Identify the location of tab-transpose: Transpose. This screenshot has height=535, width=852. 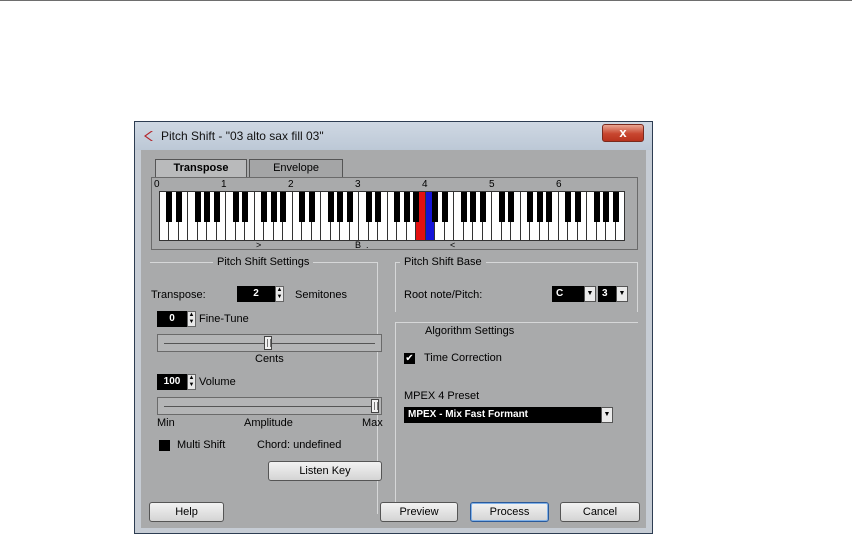
(201, 168).